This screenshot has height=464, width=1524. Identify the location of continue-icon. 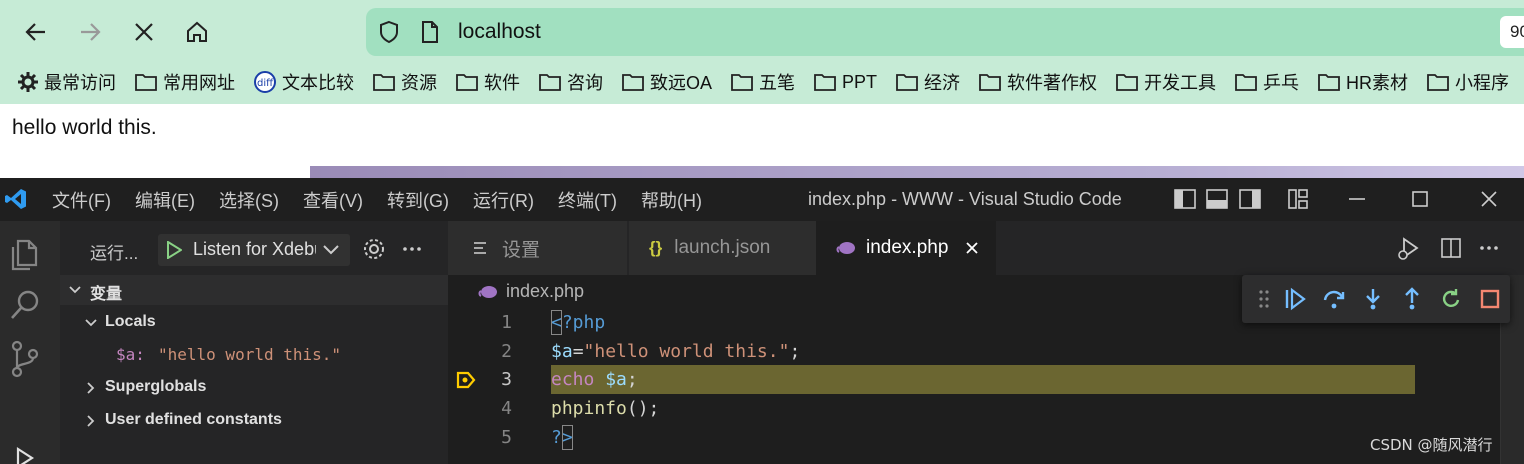
(1295, 299).